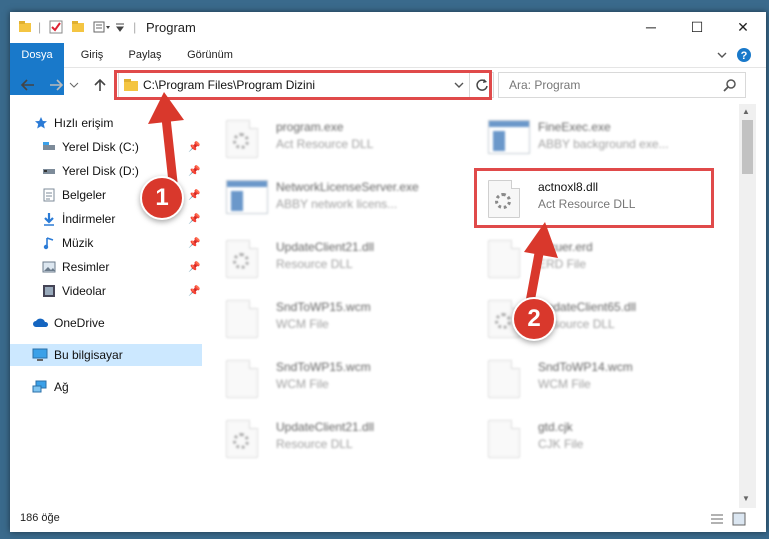 The image size is (769, 539). I want to click on close-button: ✕, so click(743, 27).